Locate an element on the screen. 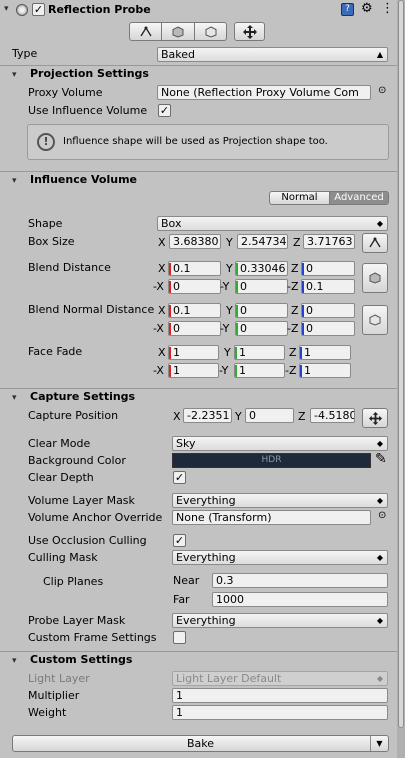 The width and height of the screenshot is (405, 758). capture-position-x-field: -2.2351 is located at coordinates (207, 415).